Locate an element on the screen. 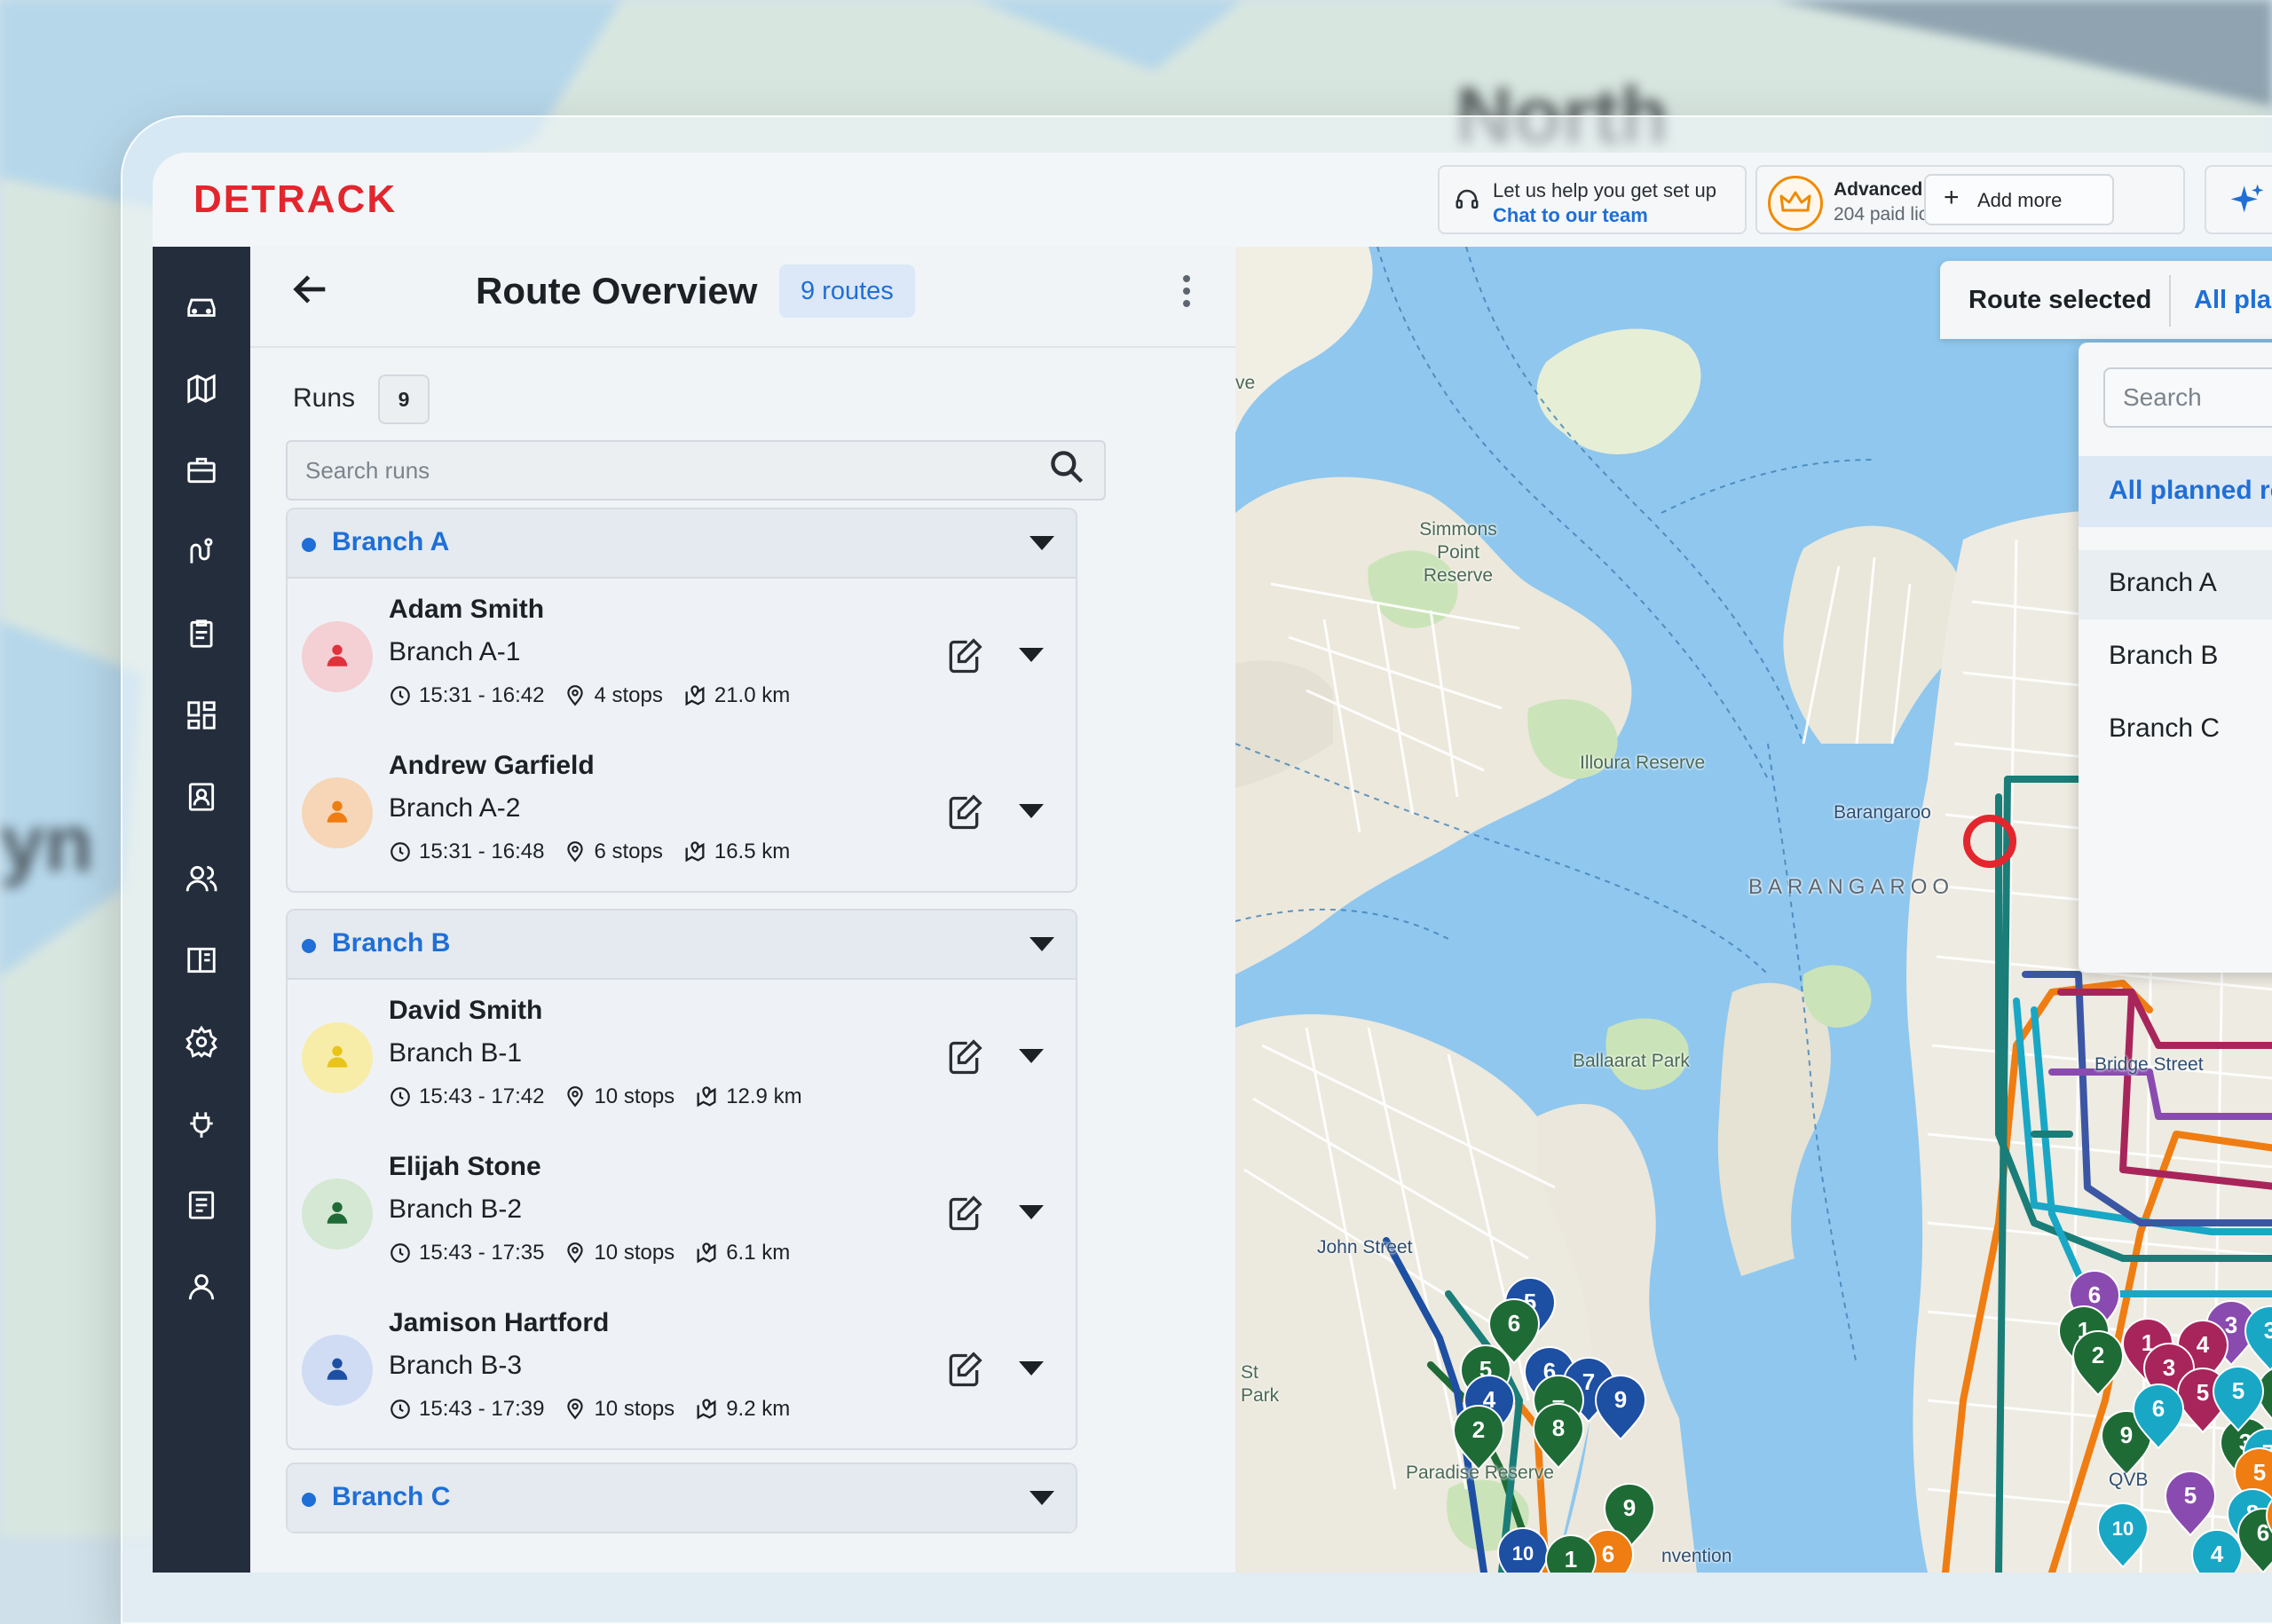 The height and width of the screenshot is (1624, 2272). run-time: 15:43 - 17:35 is located at coordinates (482, 1253).